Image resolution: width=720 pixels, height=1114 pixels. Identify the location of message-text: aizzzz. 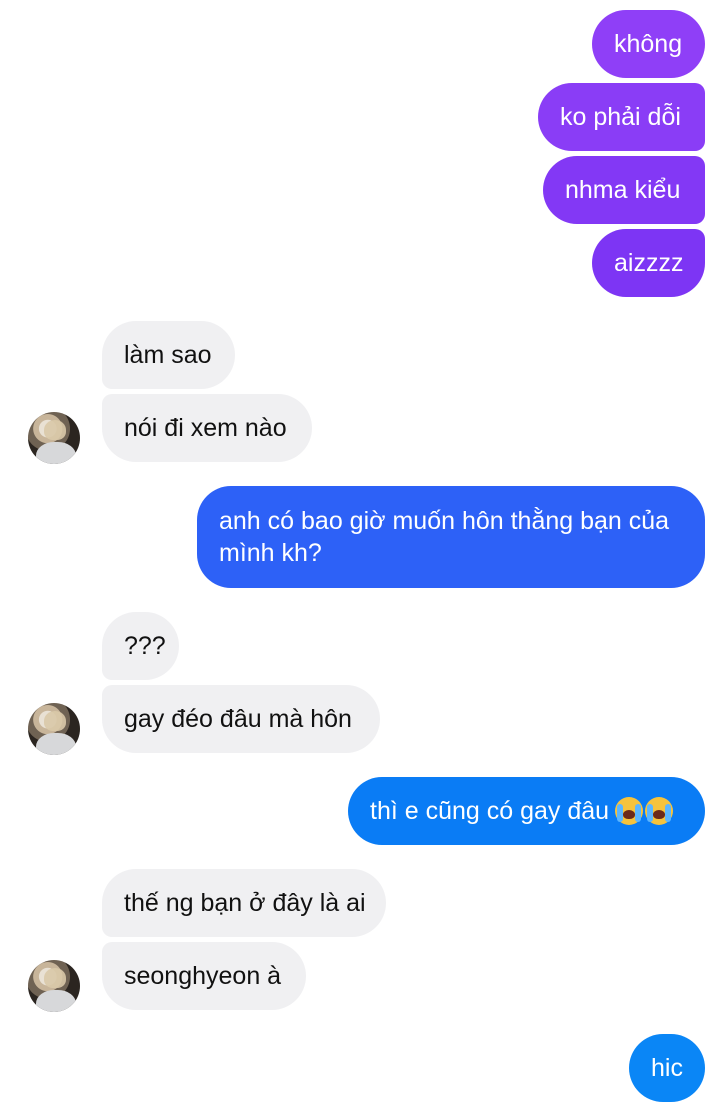
(649, 263).